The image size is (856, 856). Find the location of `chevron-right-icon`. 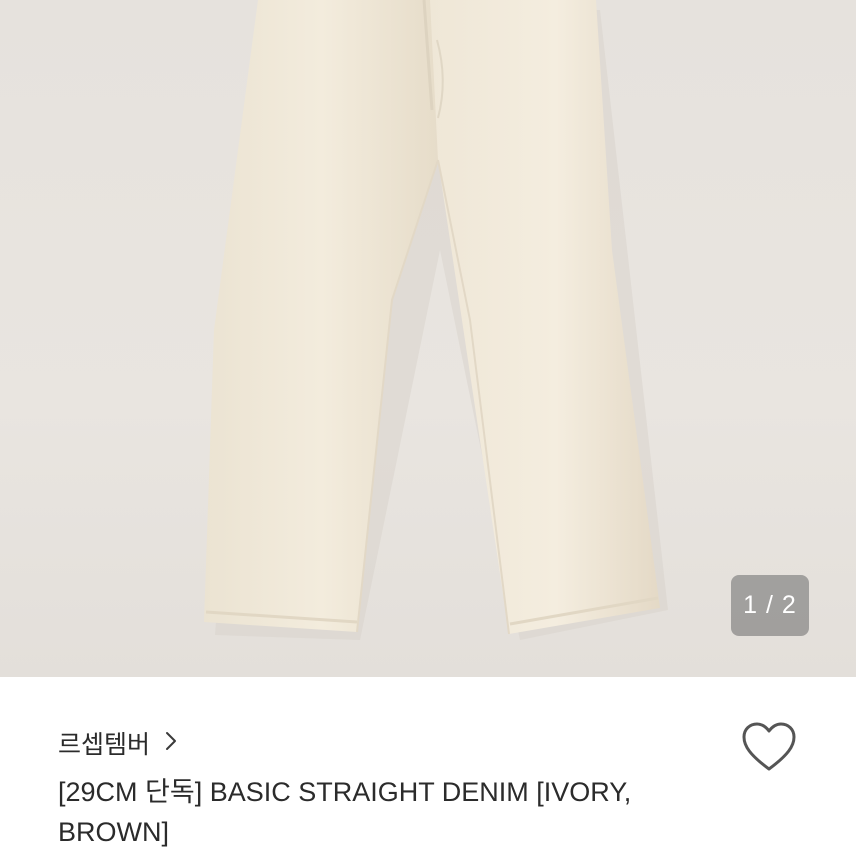

chevron-right-icon is located at coordinates (171, 743).